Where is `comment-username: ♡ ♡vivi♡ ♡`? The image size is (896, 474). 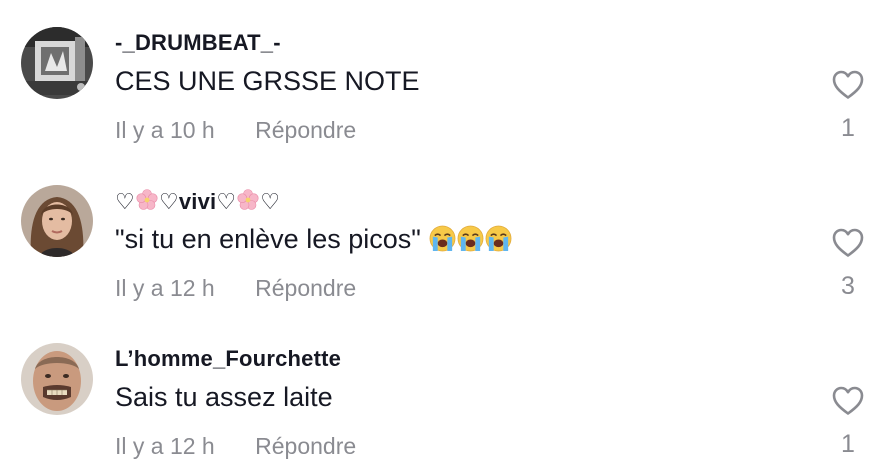
comment-username: ♡ ♡vivi♡ ♡ is located at coordinates (197, 201).